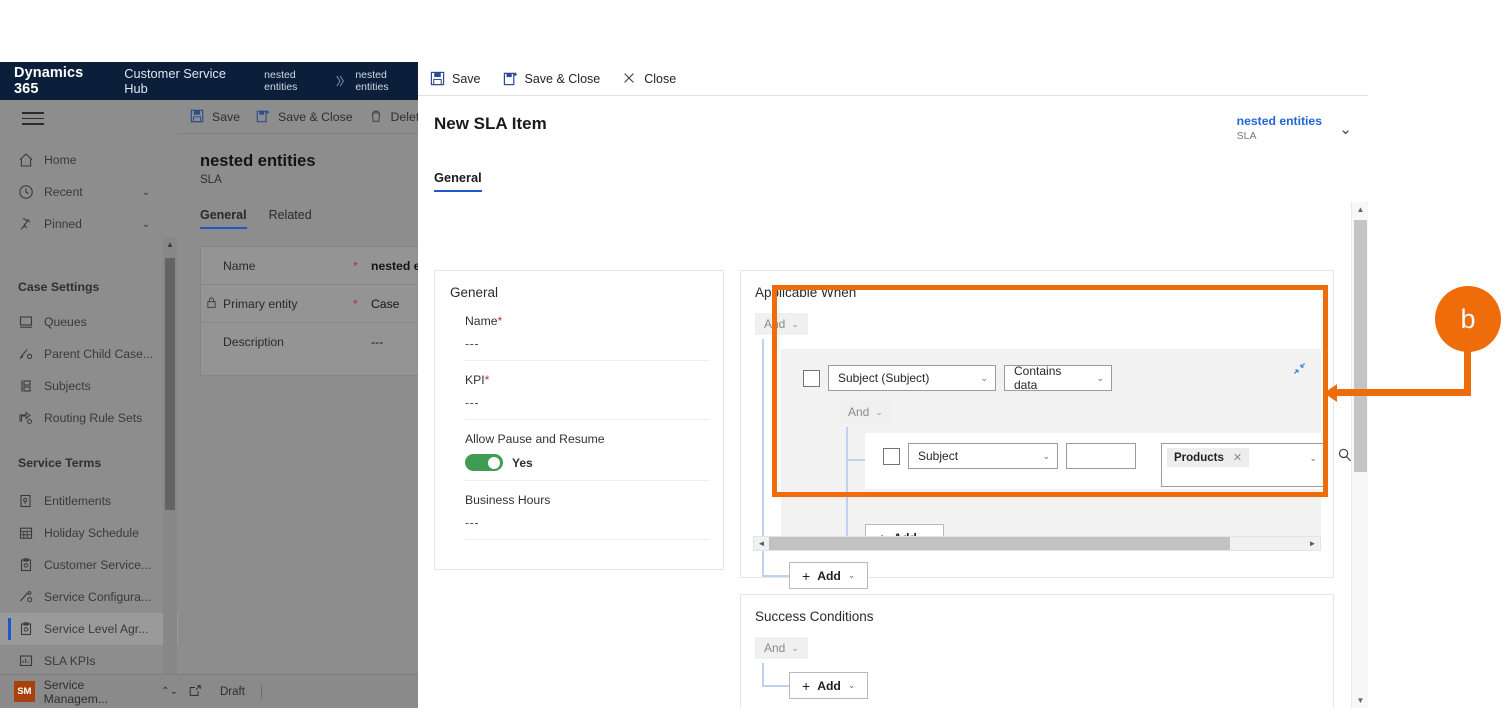 This screenshot has width=1506, height=728. I want to click on sidebar-area-switcher: SM Service Managem... ⌃⌄, so click(89, 691).